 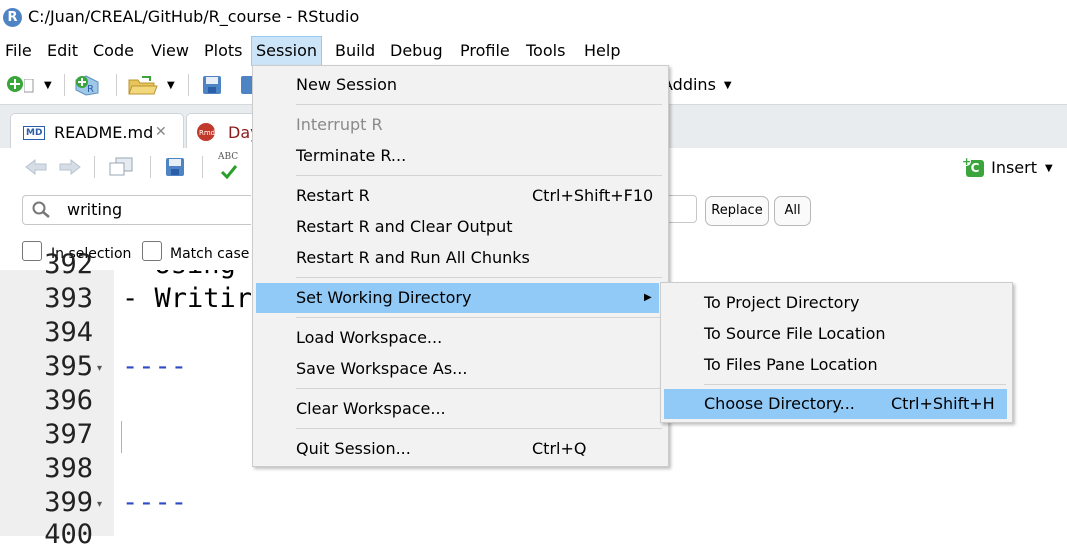 What do you see at coordinates (545, 51) in the screenshot?
I see `menu-tools: Tools` at bounding box center [545, 51].